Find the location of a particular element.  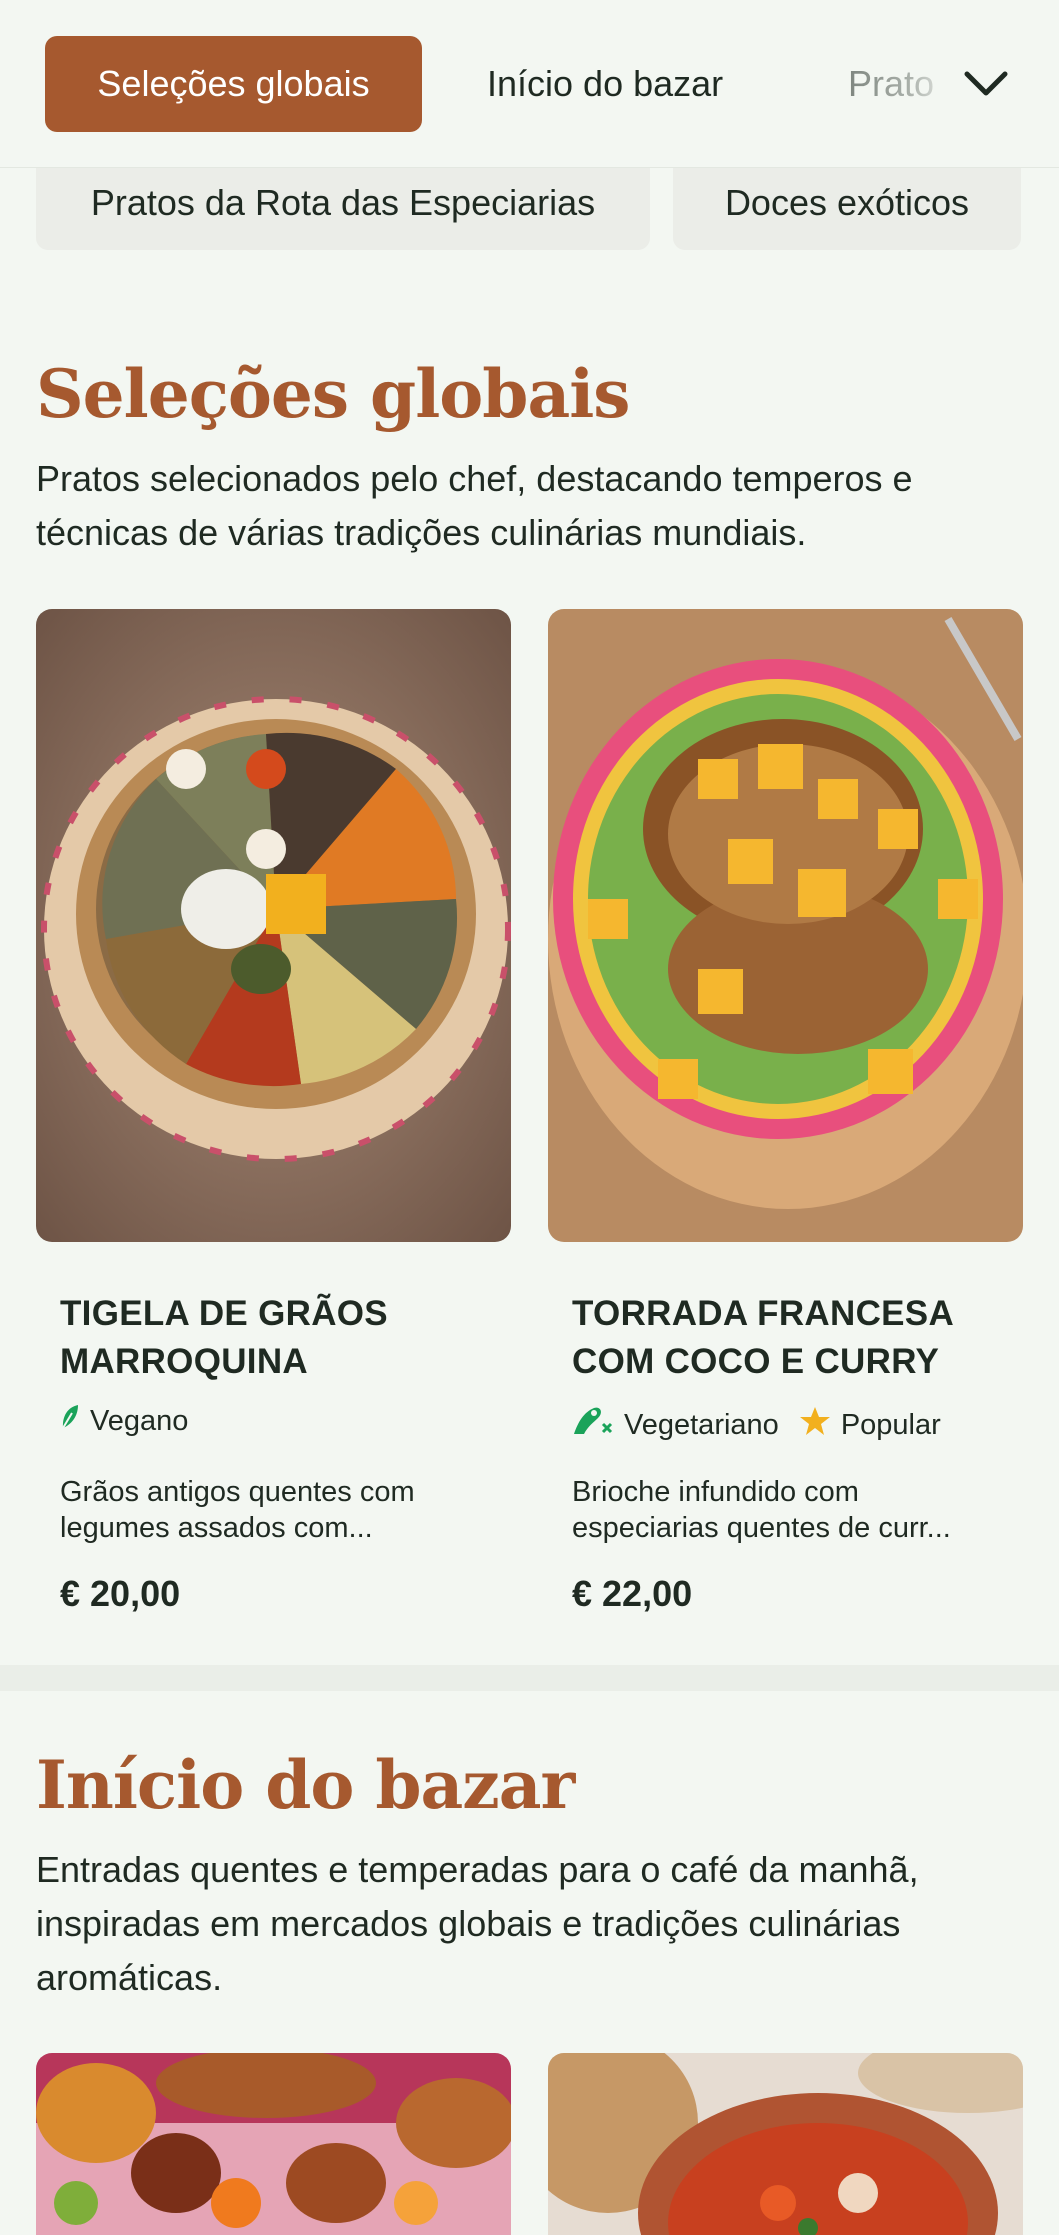

tab-bazaar-start: Início do bazar is located at coordinates (605, 84).